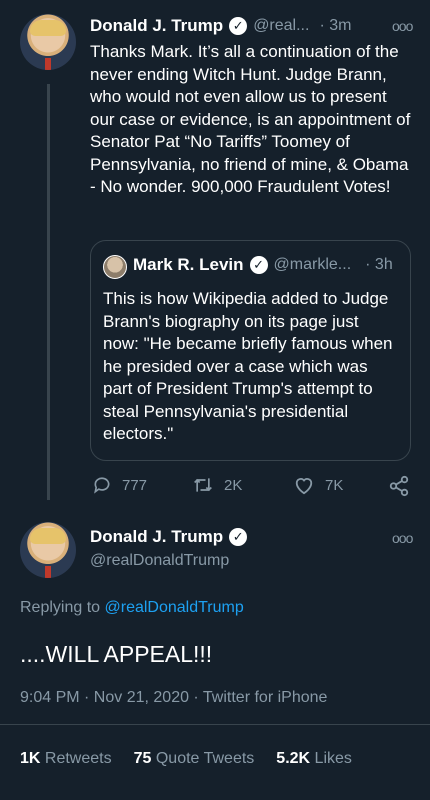 The image size is (430, 800). What do you see at coordinates (62, 607) in the screenshot?
I see `replying-to-prefix: Replying to` at bounding box center [62, 607].